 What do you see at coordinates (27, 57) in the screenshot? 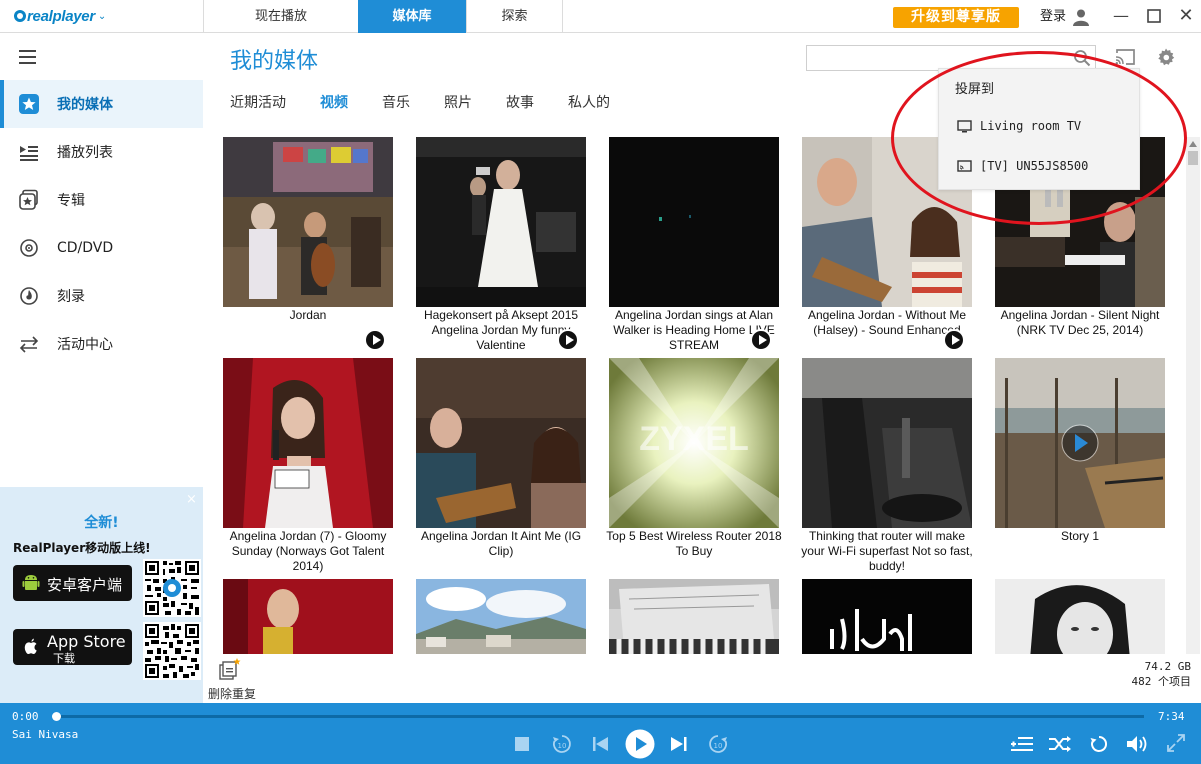
I see `hamburger-menu-icon` at bounding box center [27, 57].